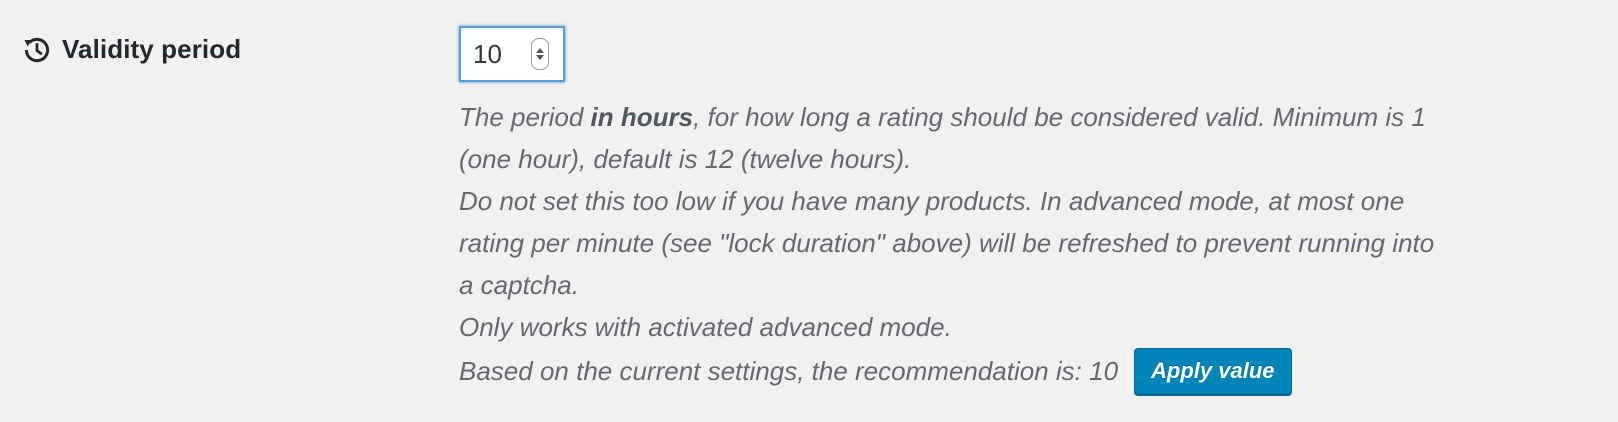 The width and height of the screenshot is (1618, 422). I want to click on validity-period-input: 10, so click(512, 54).